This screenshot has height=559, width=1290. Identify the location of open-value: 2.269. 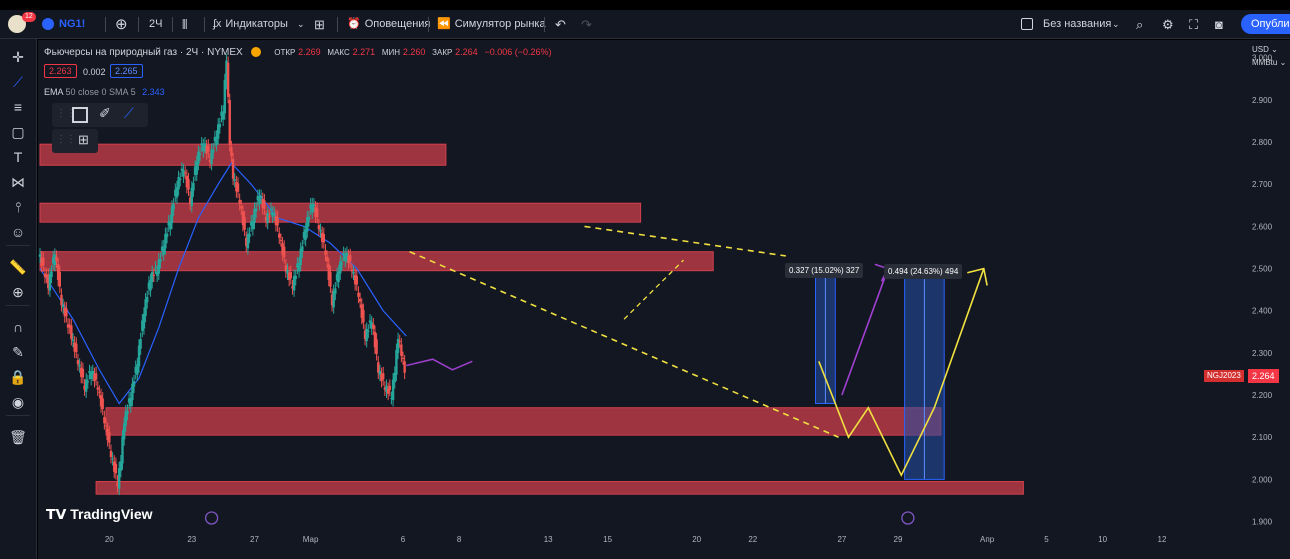
(309, 52).